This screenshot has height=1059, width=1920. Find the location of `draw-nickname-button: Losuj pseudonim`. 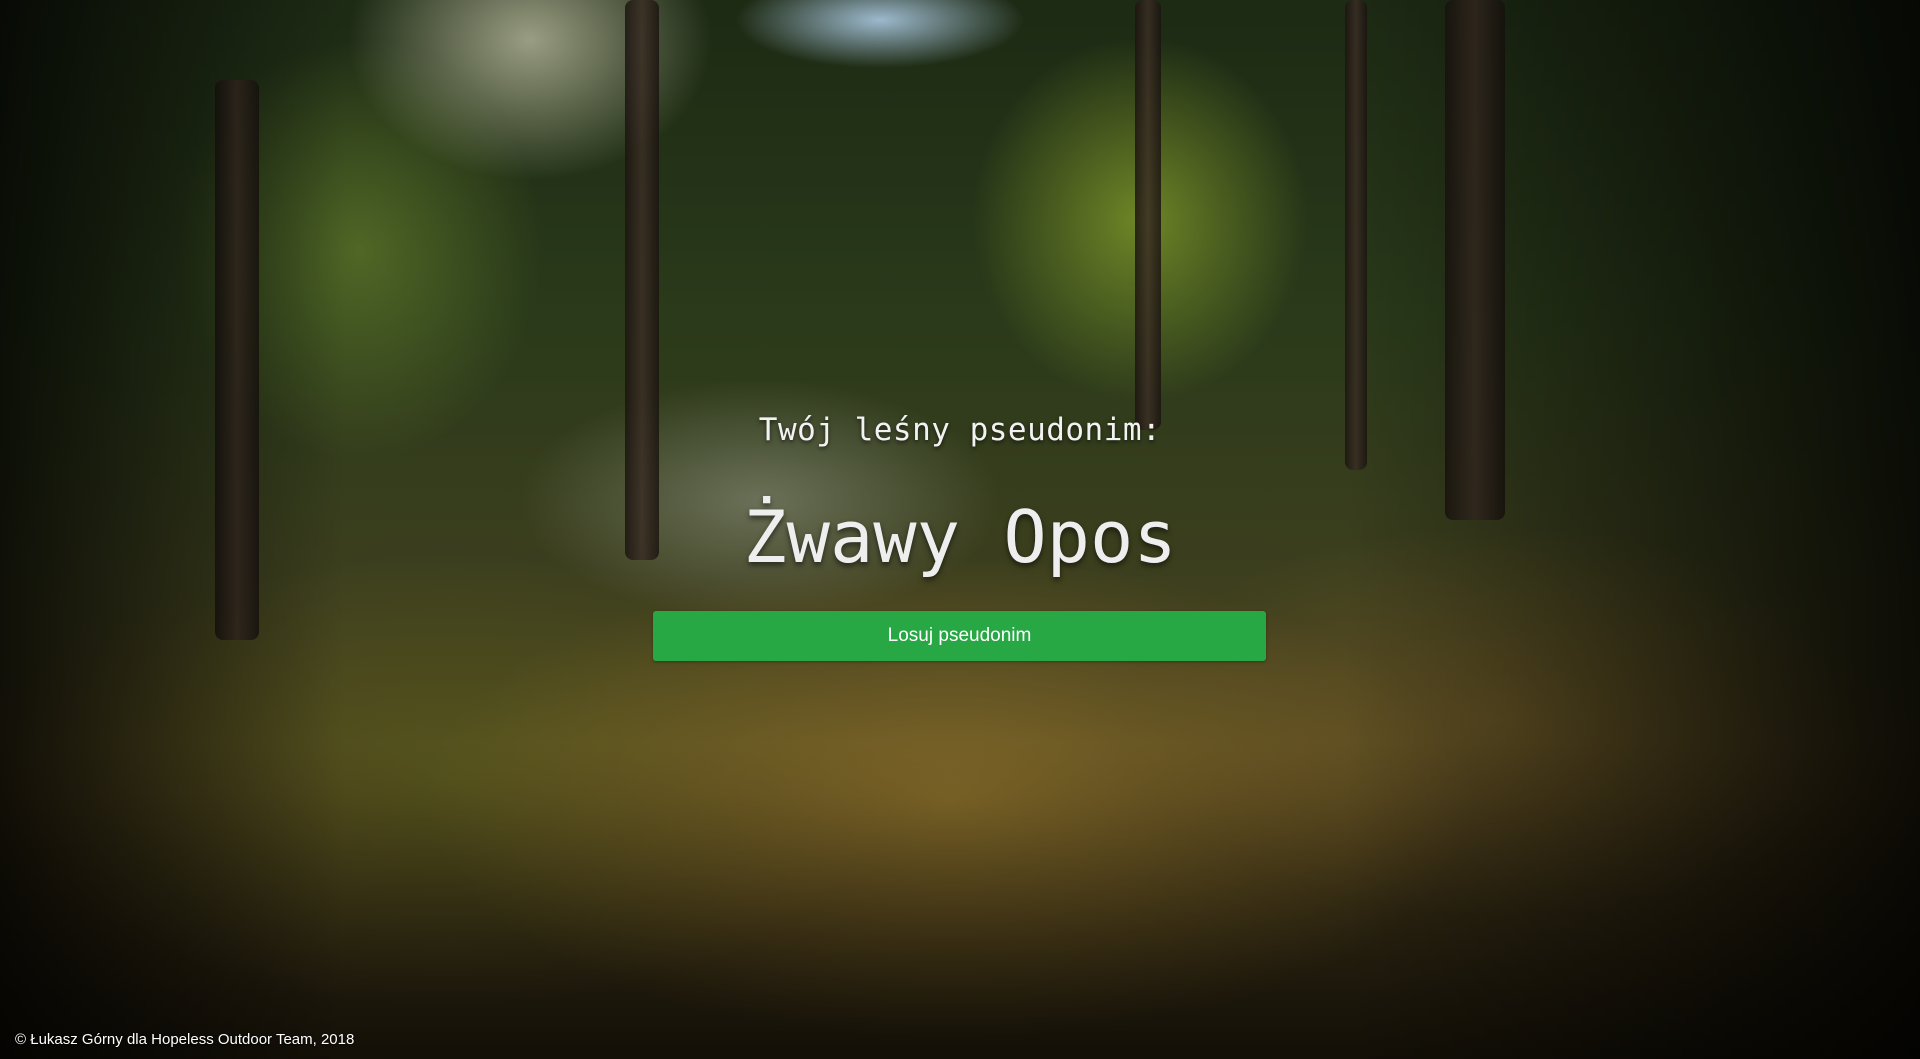

draw-nickname-button: Losuj pseudonim is located at coordinates (959, 636).